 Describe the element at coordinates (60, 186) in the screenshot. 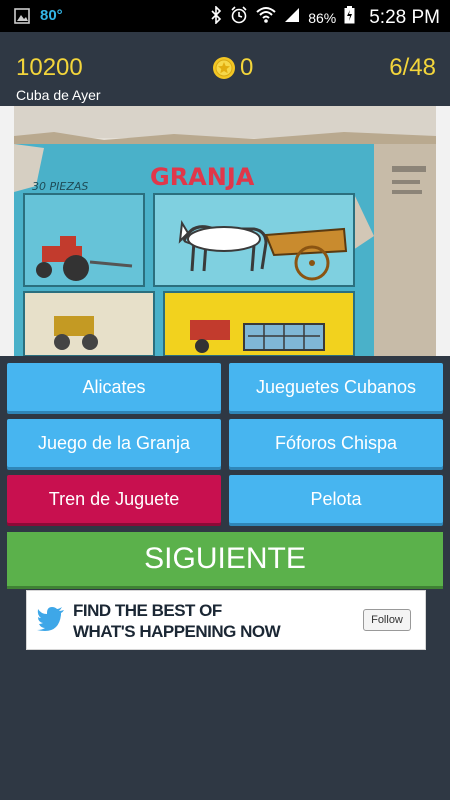

I see `photo-pieces-text: 30 PIEZAS` at that location.